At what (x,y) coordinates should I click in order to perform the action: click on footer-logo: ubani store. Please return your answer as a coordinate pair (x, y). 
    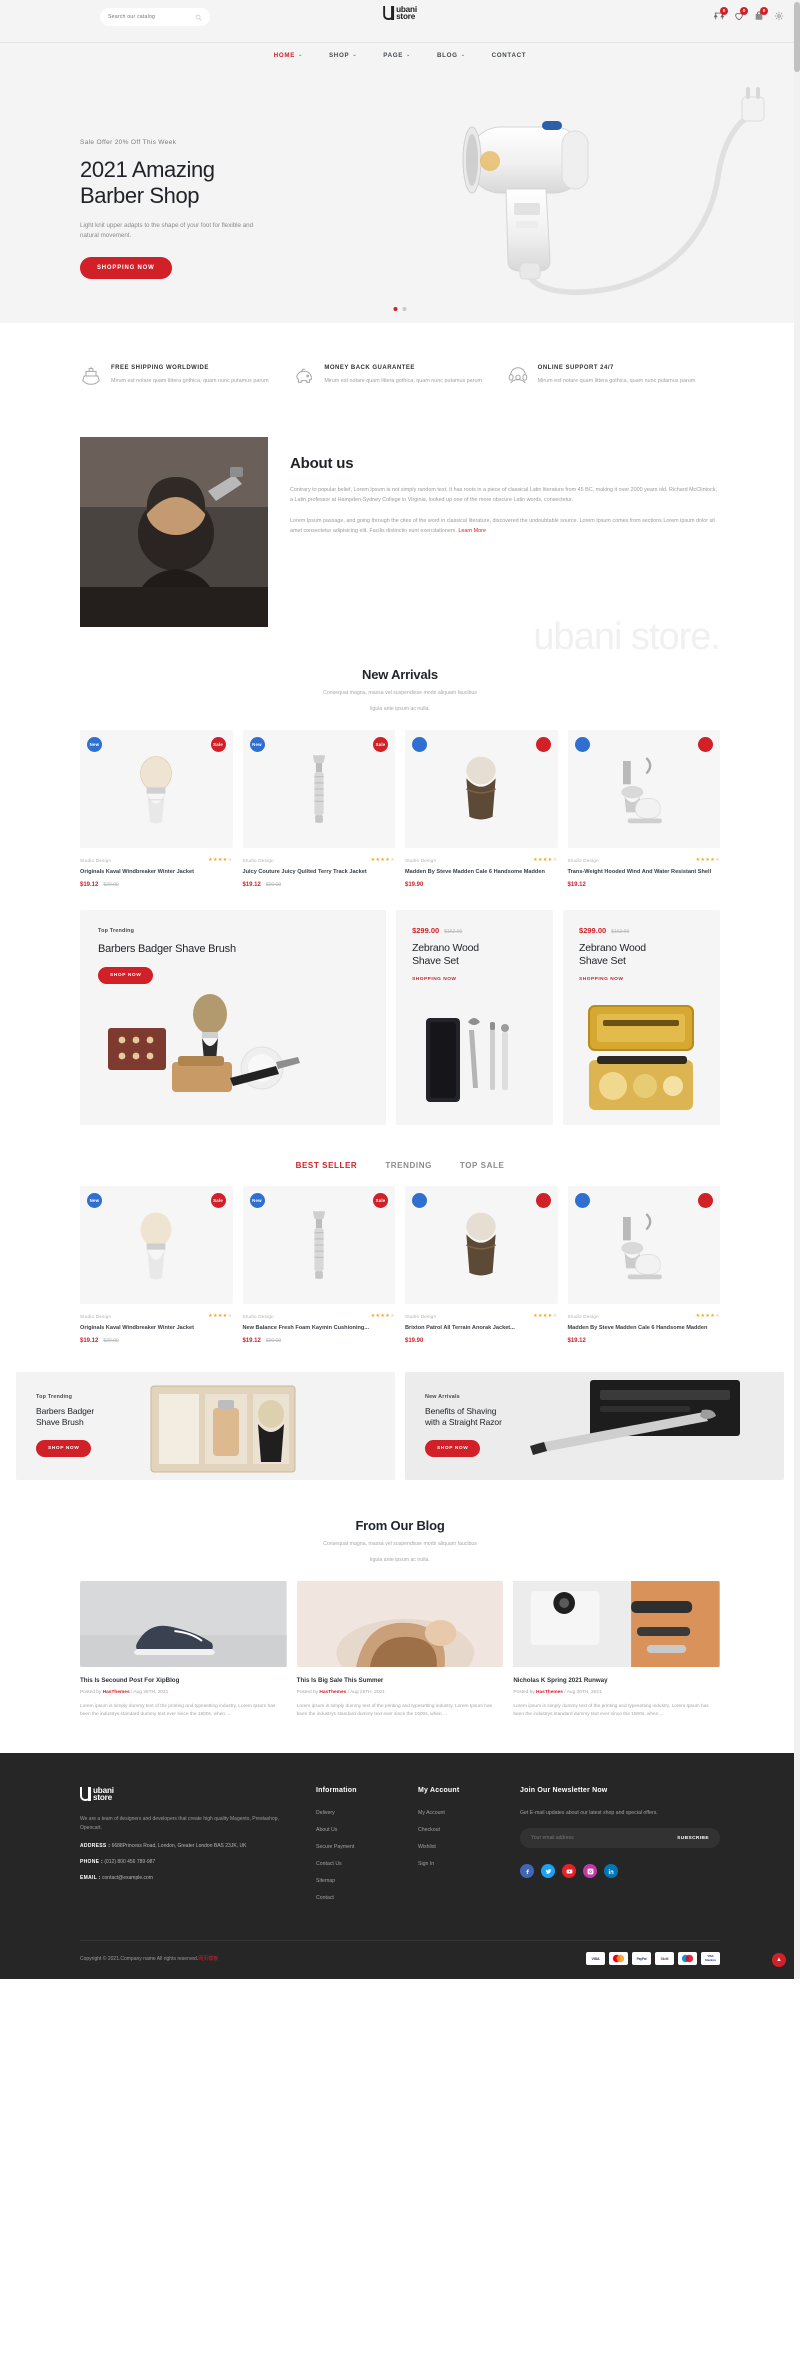
    Looking at the image, I should click on (189, 1794).